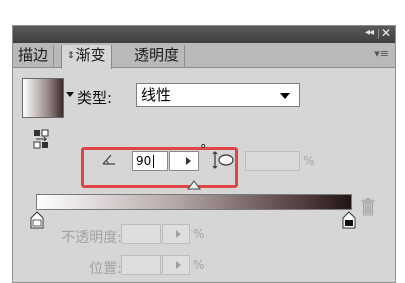 This screenshot has height=283, width=405. What do you see at coordinates (70, 94) in the screenshot?
I see `swatch-dropdown-icon` at bounding box center [70, 94].